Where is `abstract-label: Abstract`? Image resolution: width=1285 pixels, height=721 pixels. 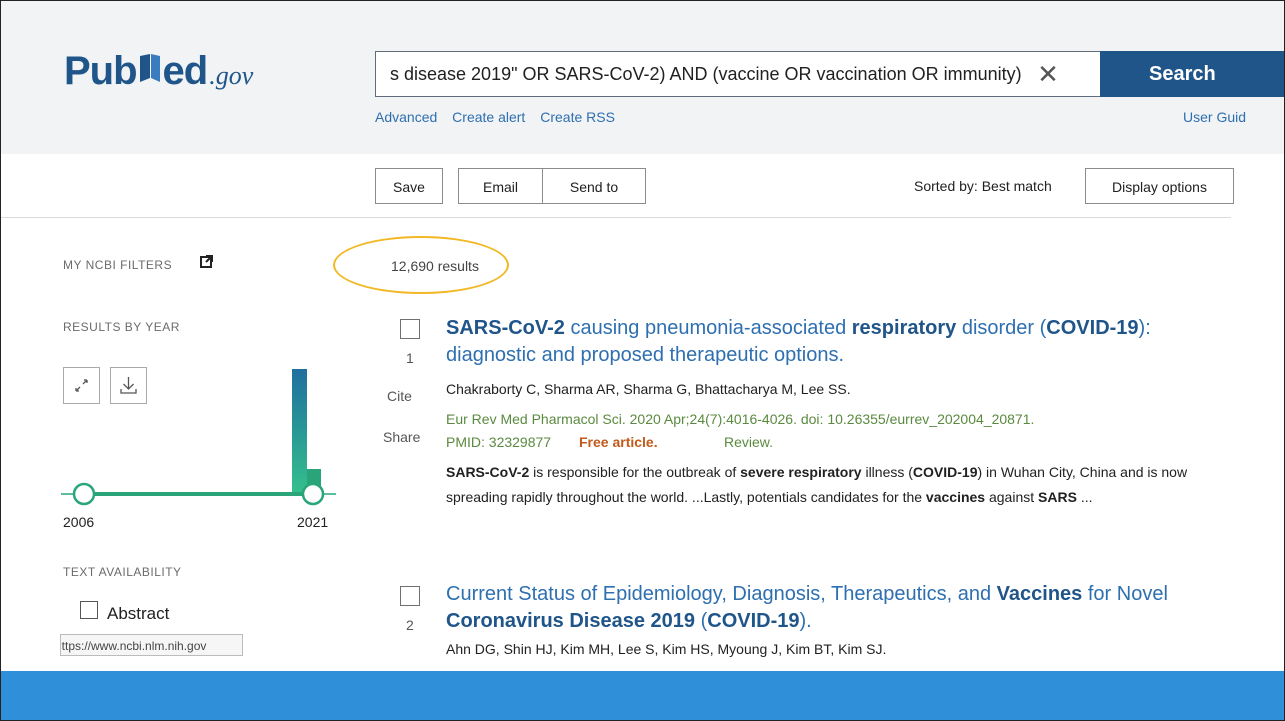 abstract-label: Abstract is located at coordinates (138, 614).